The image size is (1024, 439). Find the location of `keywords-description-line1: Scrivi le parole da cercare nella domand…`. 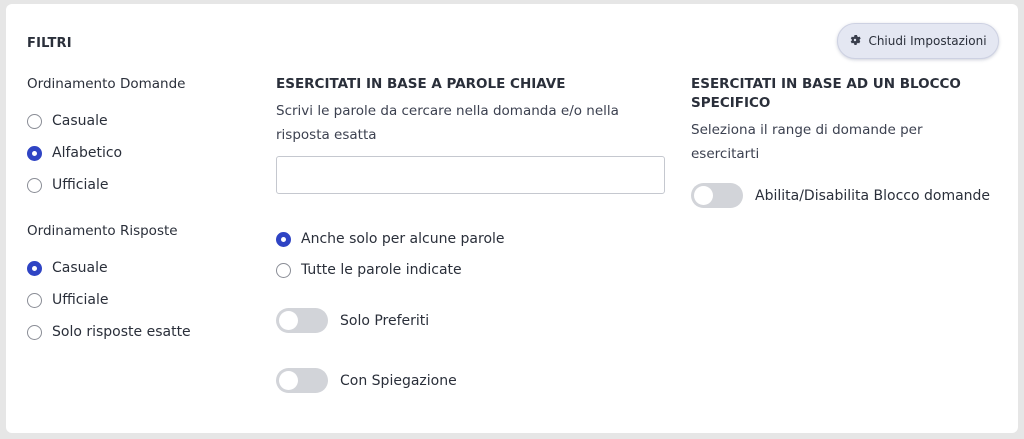

keywords-description-line1: Scrivi le parole da cercare nella domand… is located at coordinates (447, 111).